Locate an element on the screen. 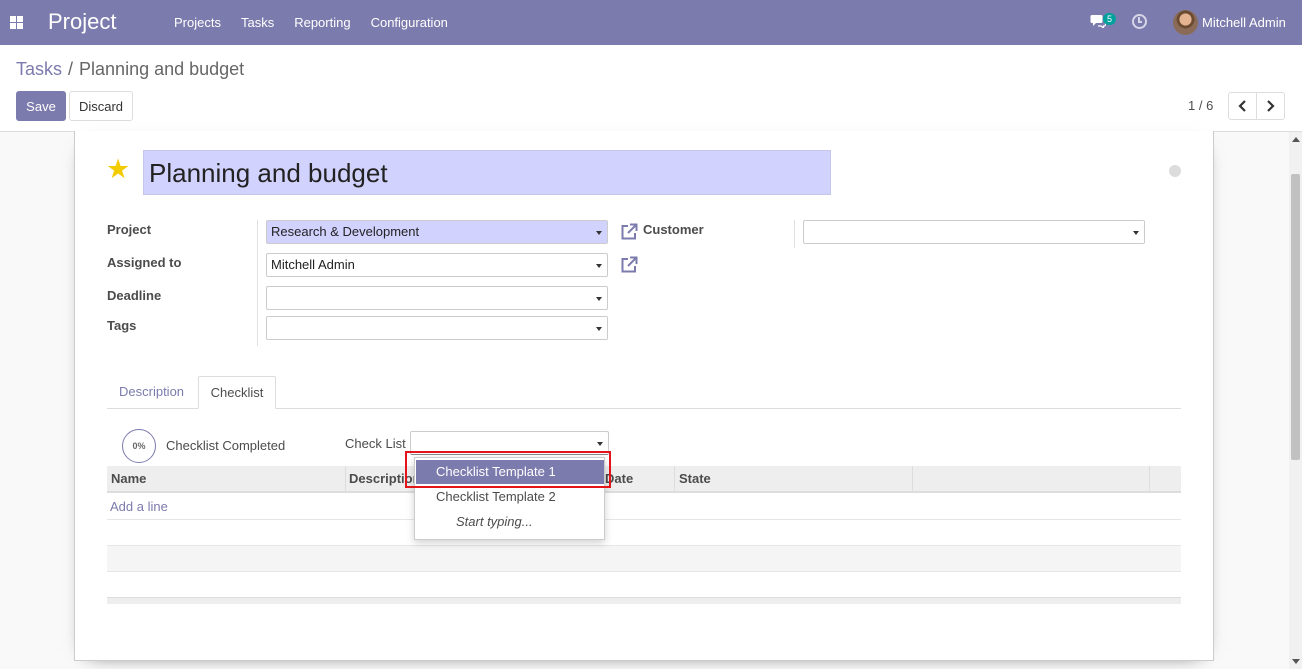 This screenshot has height=669, width=1302. tab-checklist: Checklist is located at coordinates (237, 392).